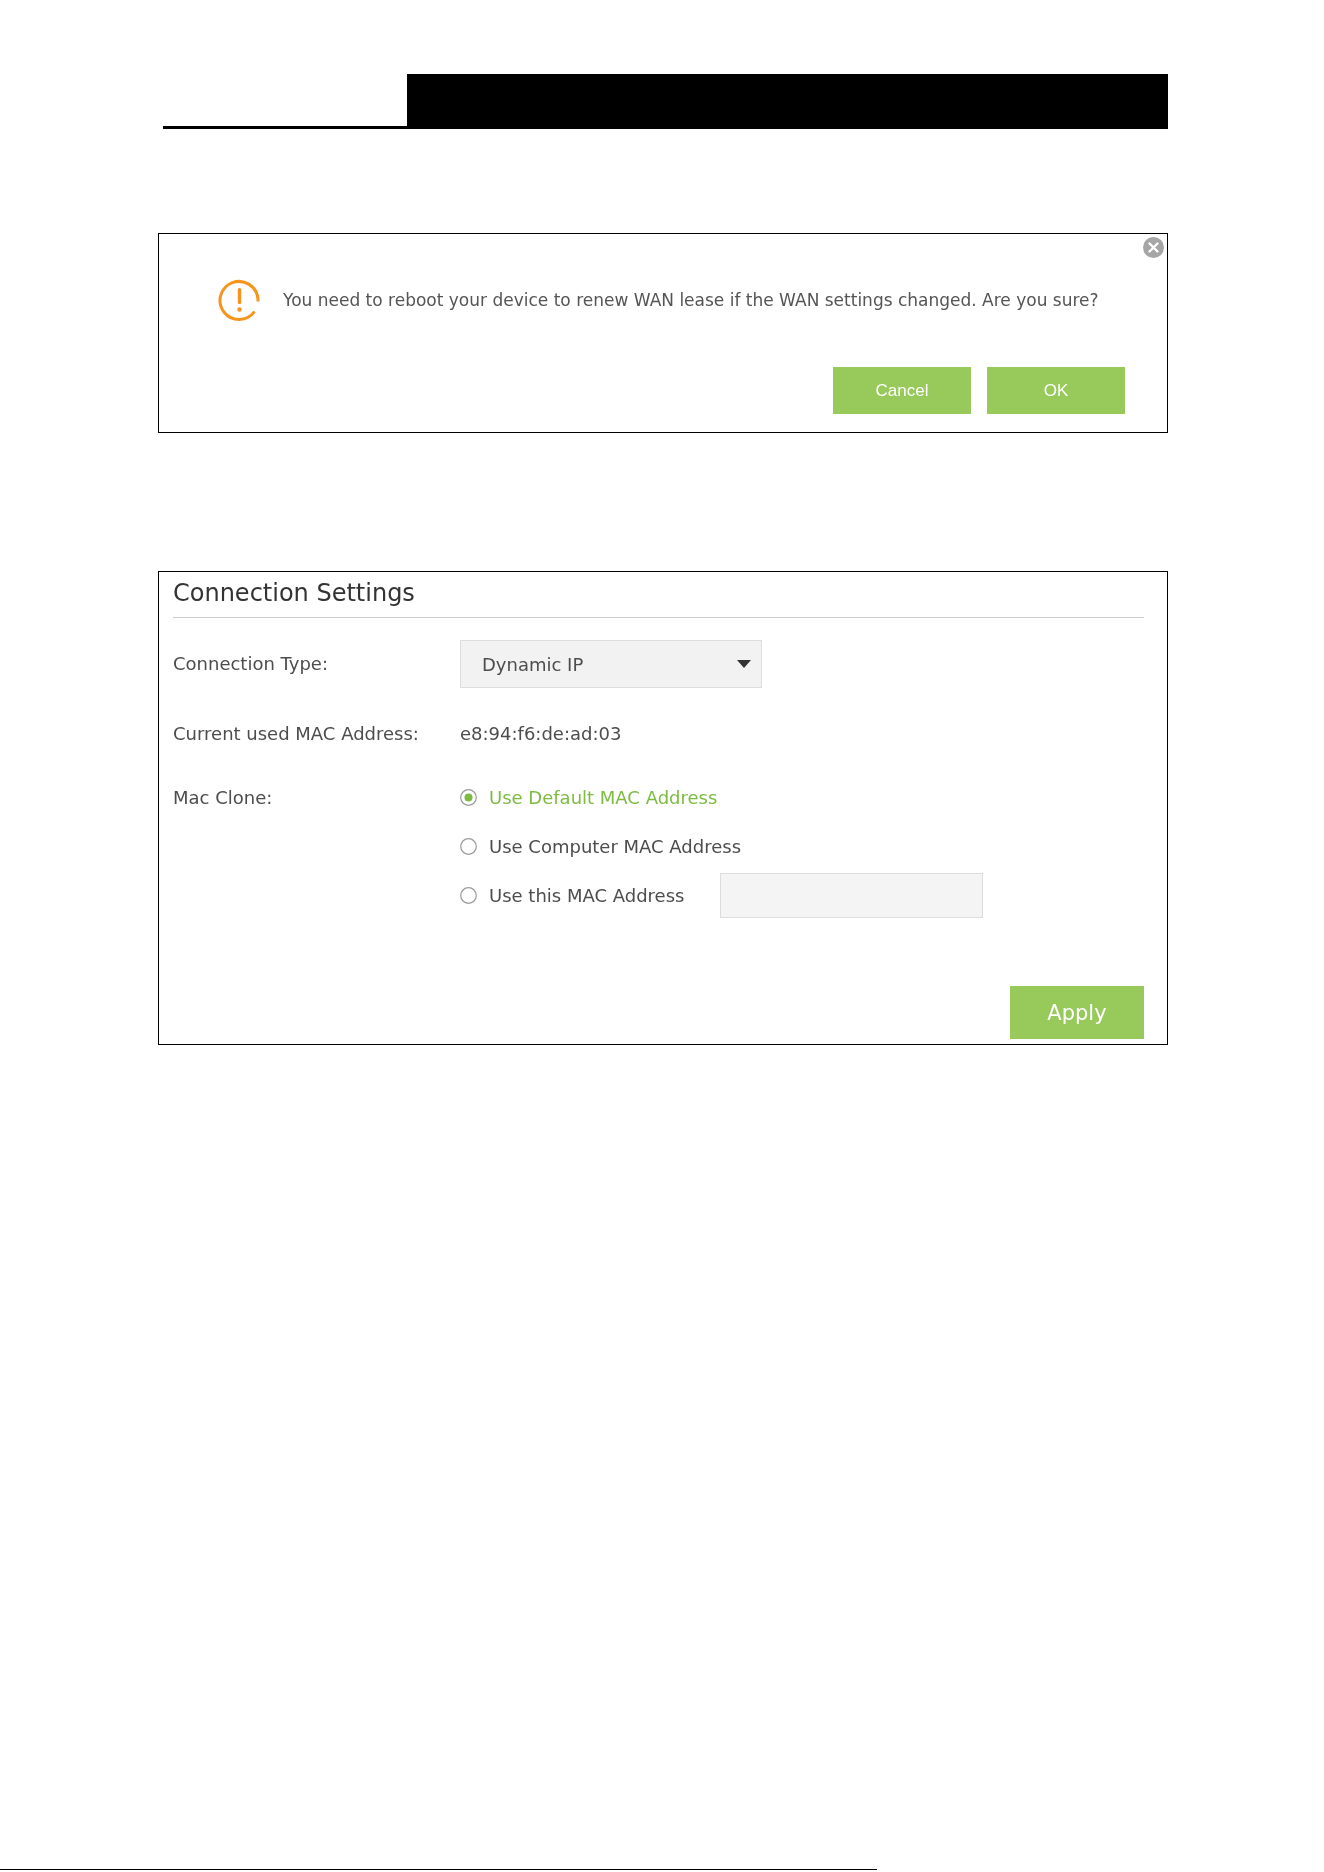 Image resolution: width=1324 pixels, height=1872 pixels. Describe the element at coordinates (587, 895) in the screenshot. I see `radio-option-label: Use this MAC Address` at that location.